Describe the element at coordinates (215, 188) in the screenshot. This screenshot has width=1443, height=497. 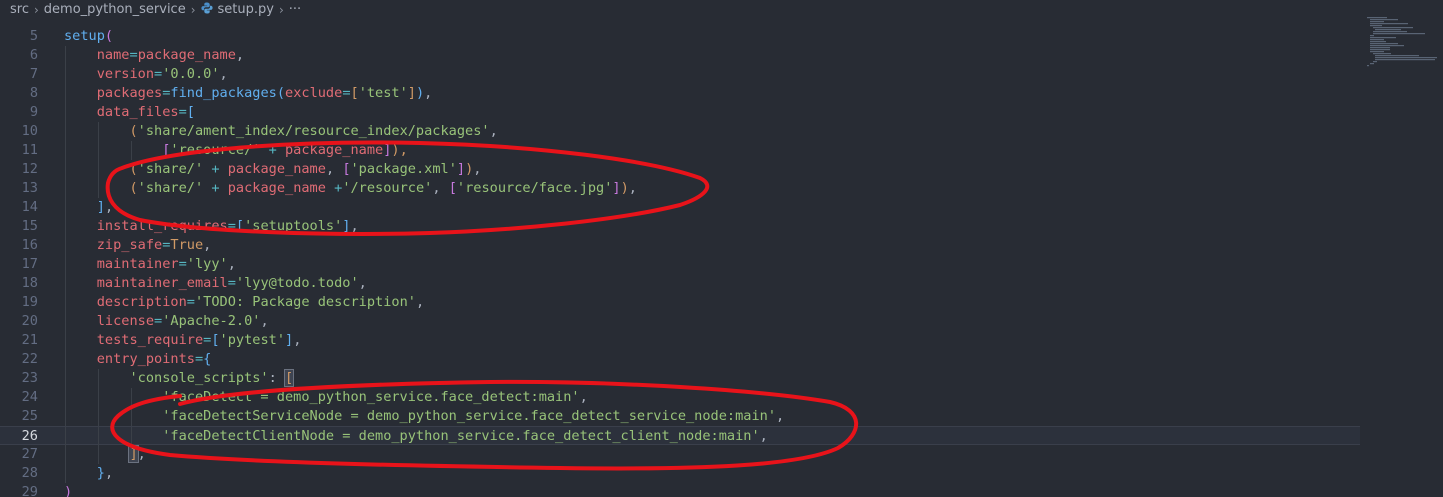
I see `code-token: +` at that location.